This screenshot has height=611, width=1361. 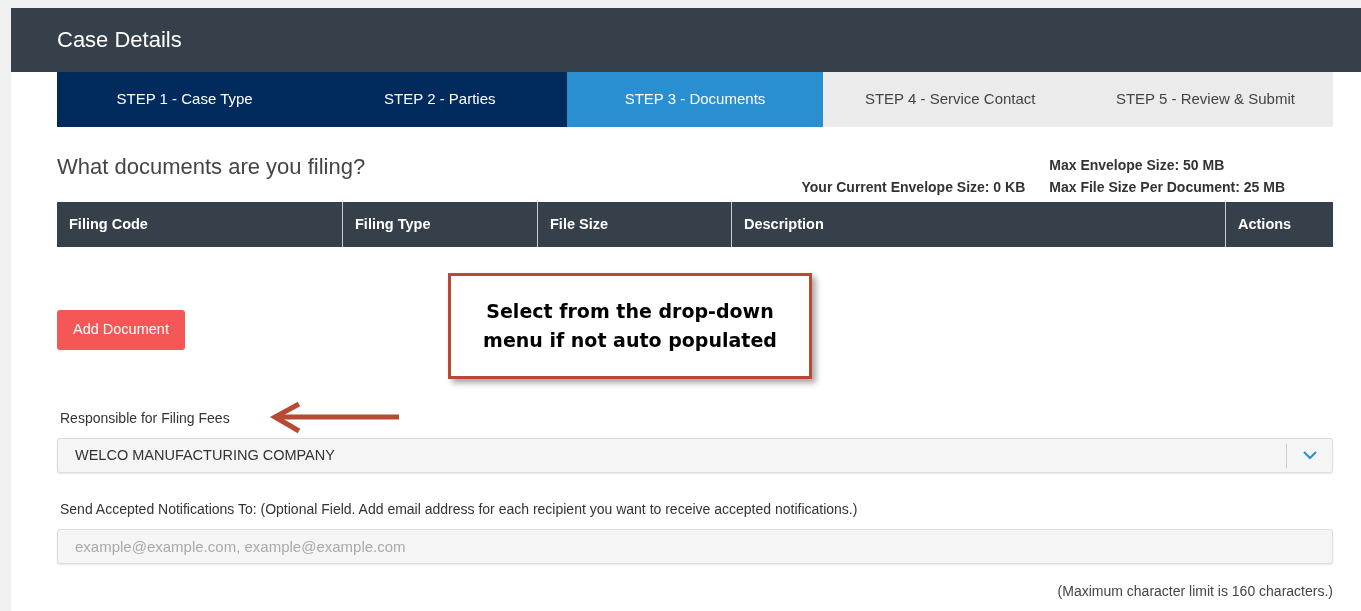 I want to click on step-tab: STEP 4 - Service Contact, so click(x=950, y=99).